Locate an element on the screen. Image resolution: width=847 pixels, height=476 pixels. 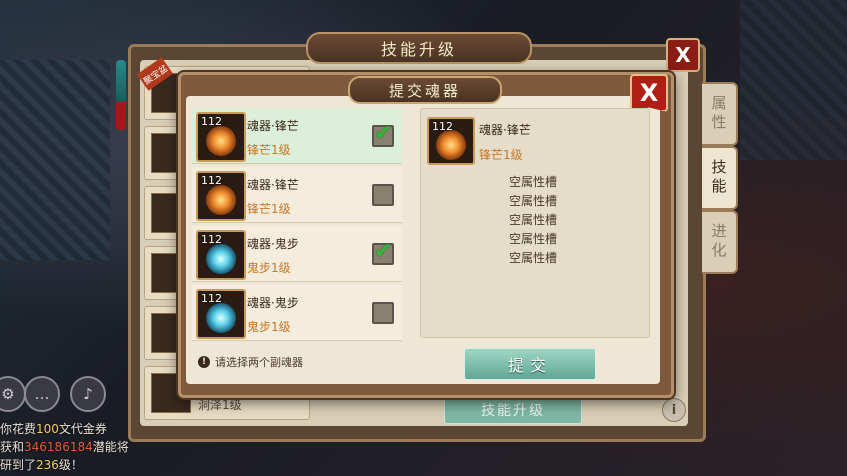
chat-text: 获和 is located at coordinates (12, 447).